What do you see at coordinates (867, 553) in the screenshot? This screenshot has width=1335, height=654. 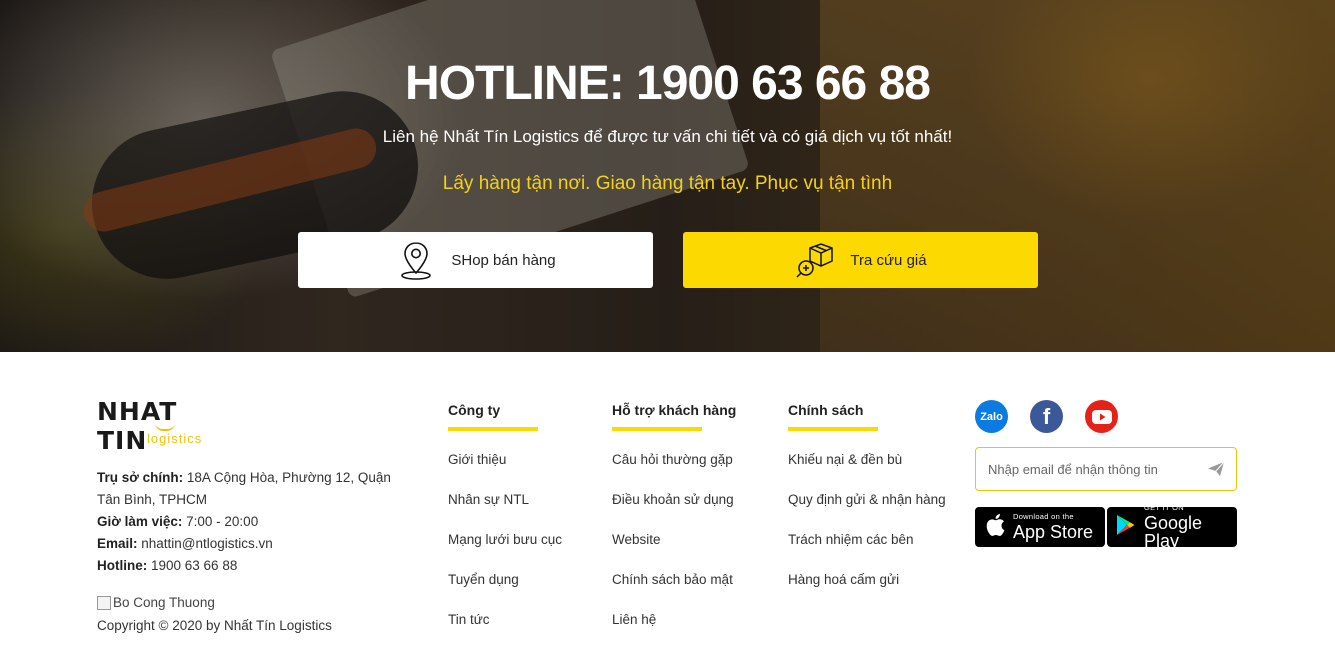 I see `footer-link: Trách nhiệm các bên` at bounding box center [867, 553].